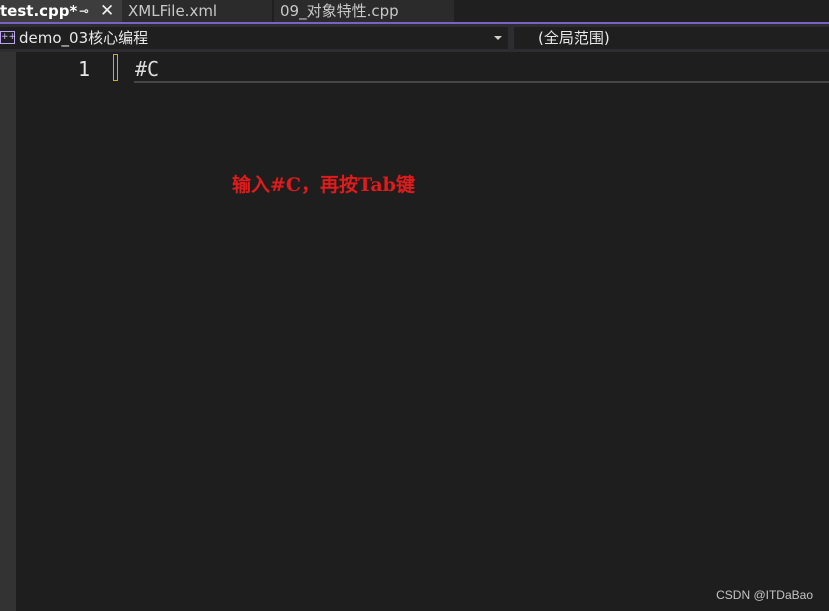 Image resolution: width=829 pixels, height=611 pixels. What do you see at coordinates (107, 11) in the screenshot?
I see `close-icon: ✕` at bounding box center [107, 11].